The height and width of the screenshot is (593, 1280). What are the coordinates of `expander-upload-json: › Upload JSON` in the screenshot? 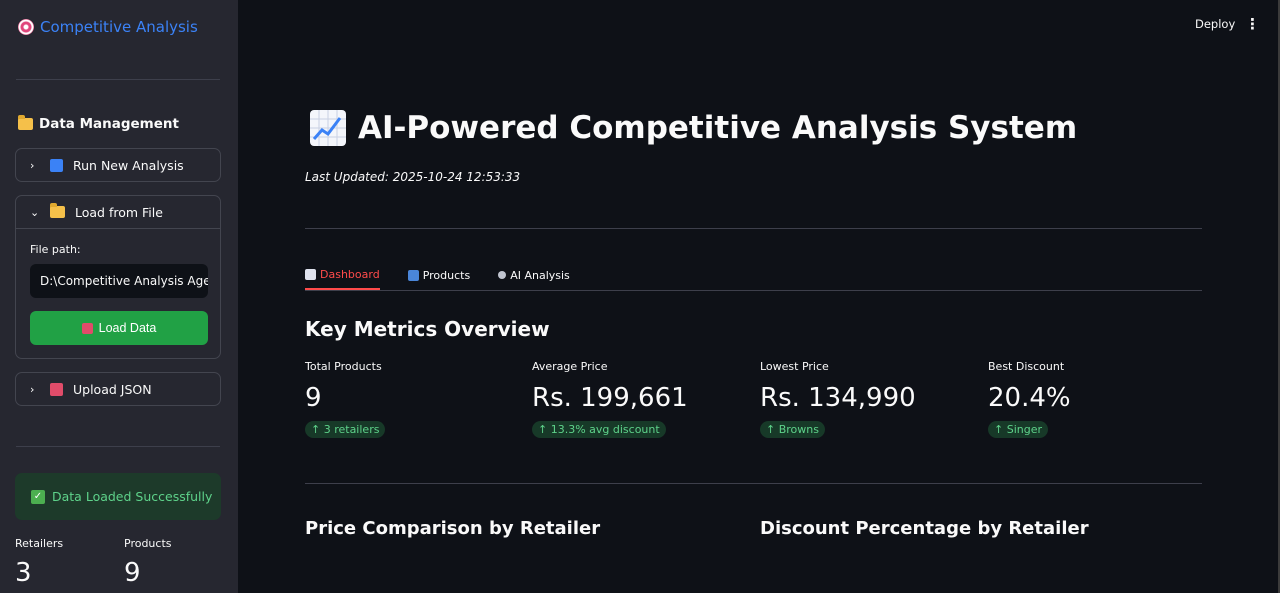 It's located at (118, 389).